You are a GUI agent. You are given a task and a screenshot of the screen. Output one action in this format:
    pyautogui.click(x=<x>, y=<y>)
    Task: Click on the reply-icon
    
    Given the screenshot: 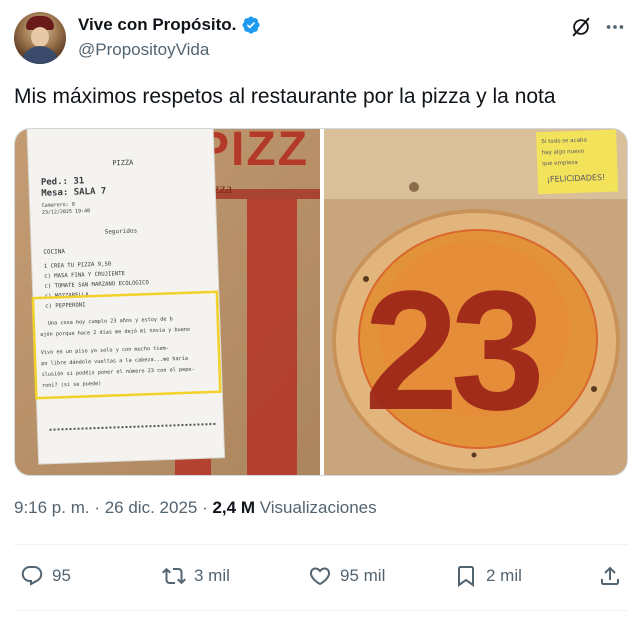 What is the action you would take?
    pyautogui.click(x=32, y=576)
    